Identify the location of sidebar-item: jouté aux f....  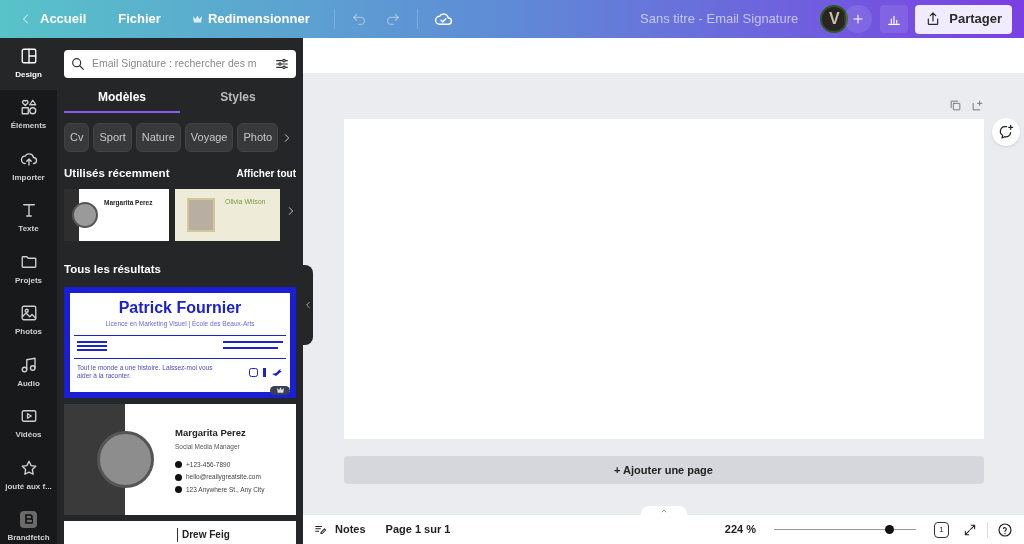
(28, 476).